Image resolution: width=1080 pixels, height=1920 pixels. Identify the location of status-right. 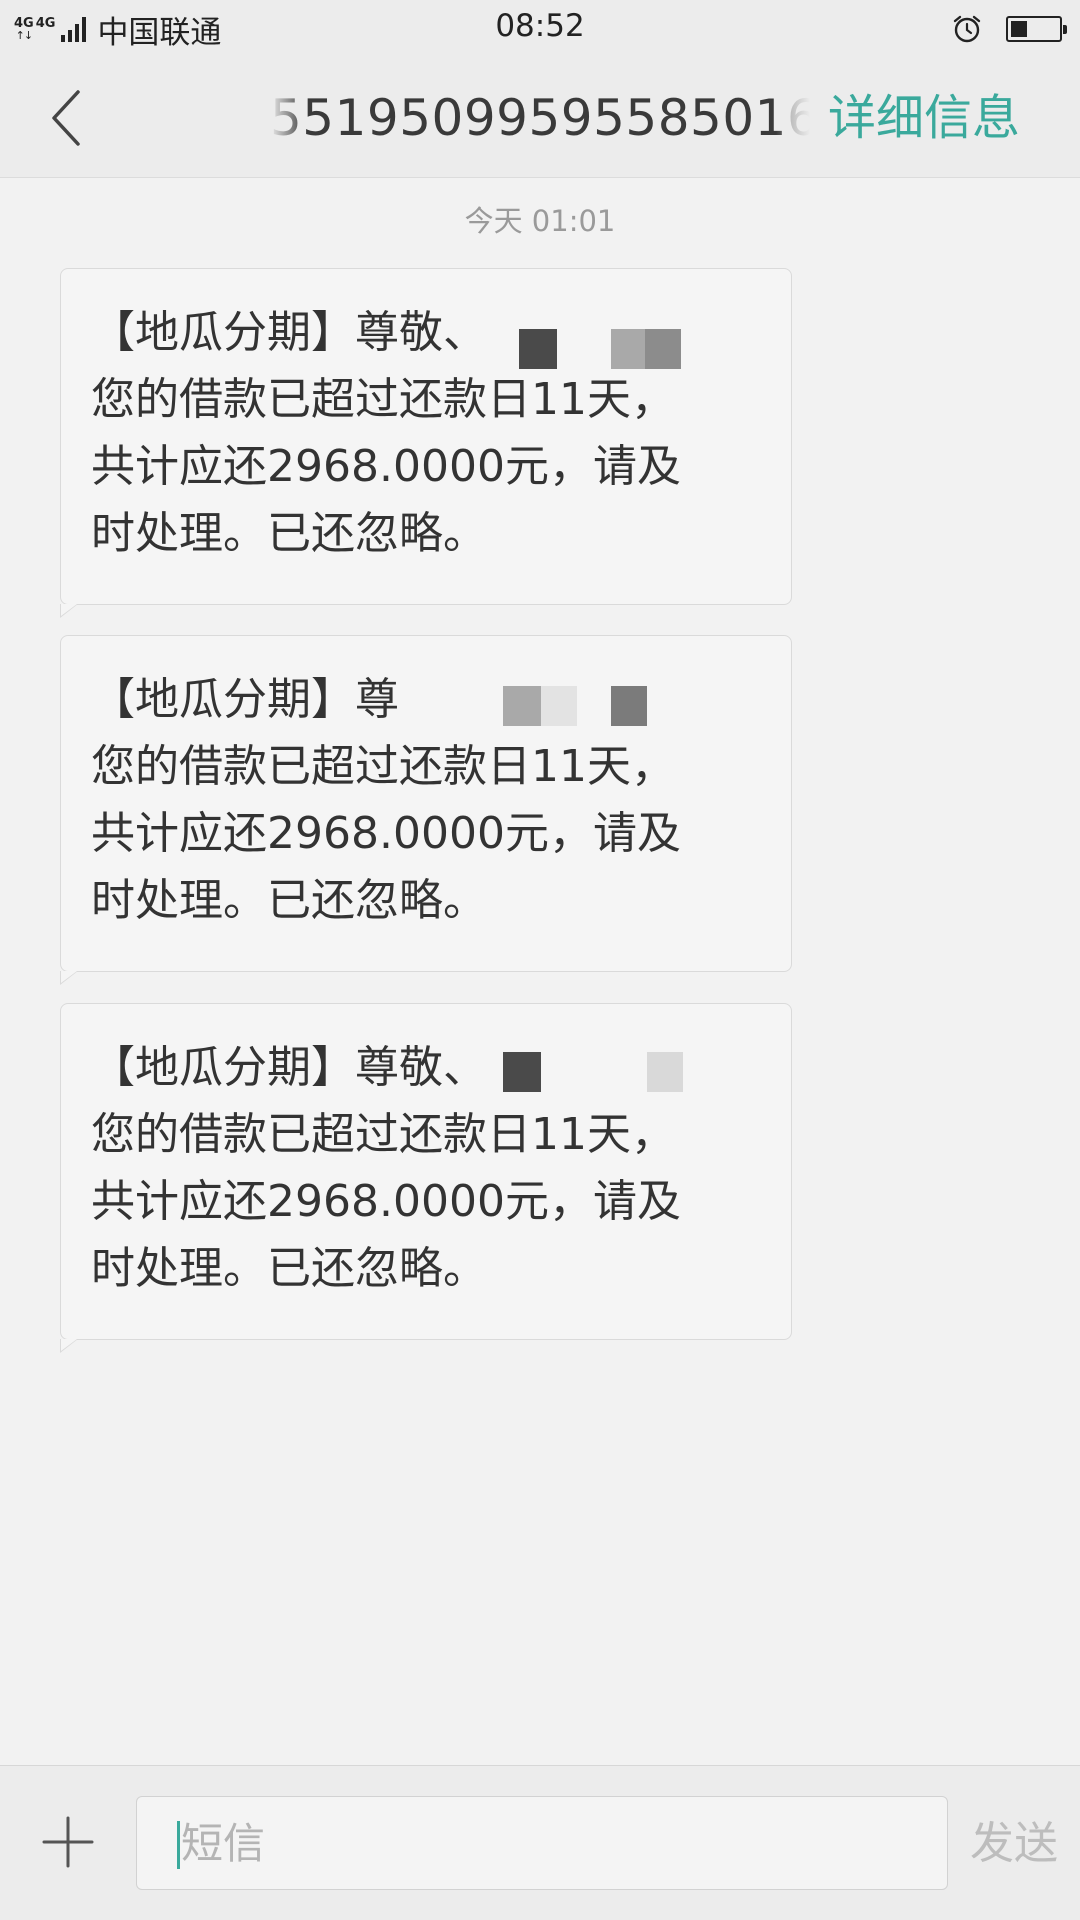
(1009, 29).